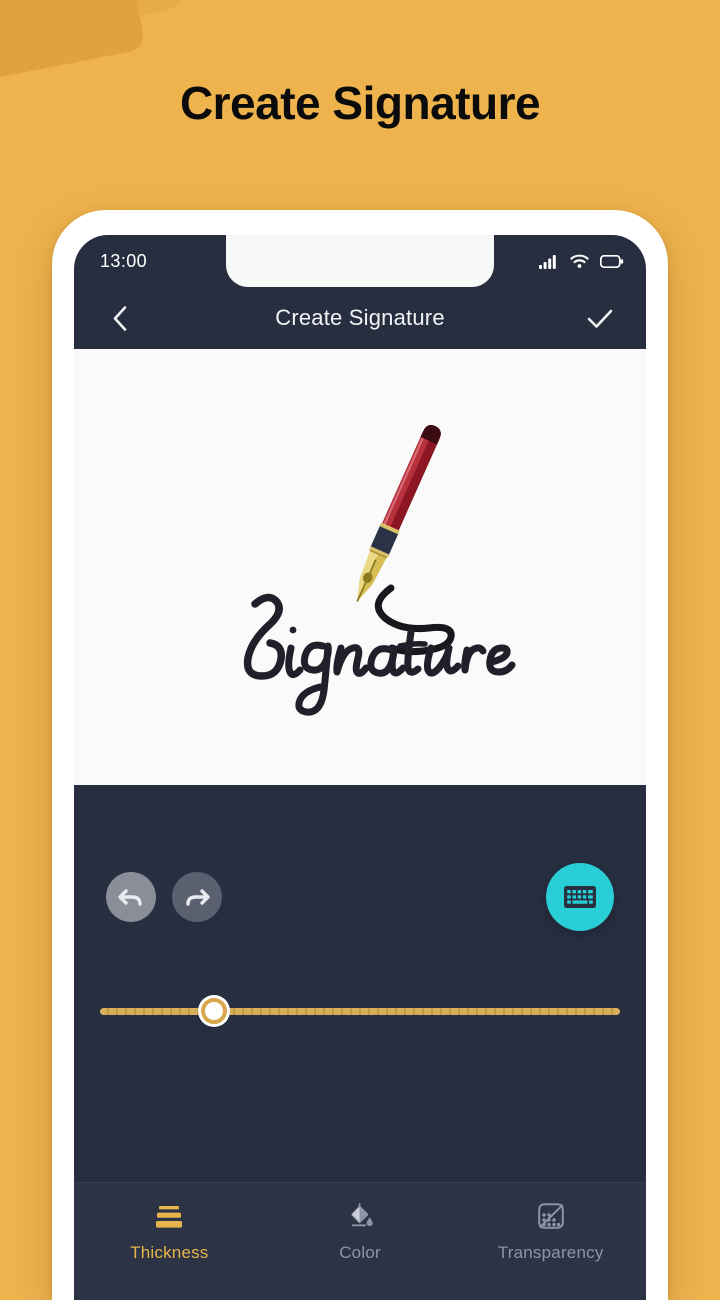  What do you see at coordinates (124, 260) in the screenshot?
I see `status-time: 13:00` at bounding box center [124, 260].